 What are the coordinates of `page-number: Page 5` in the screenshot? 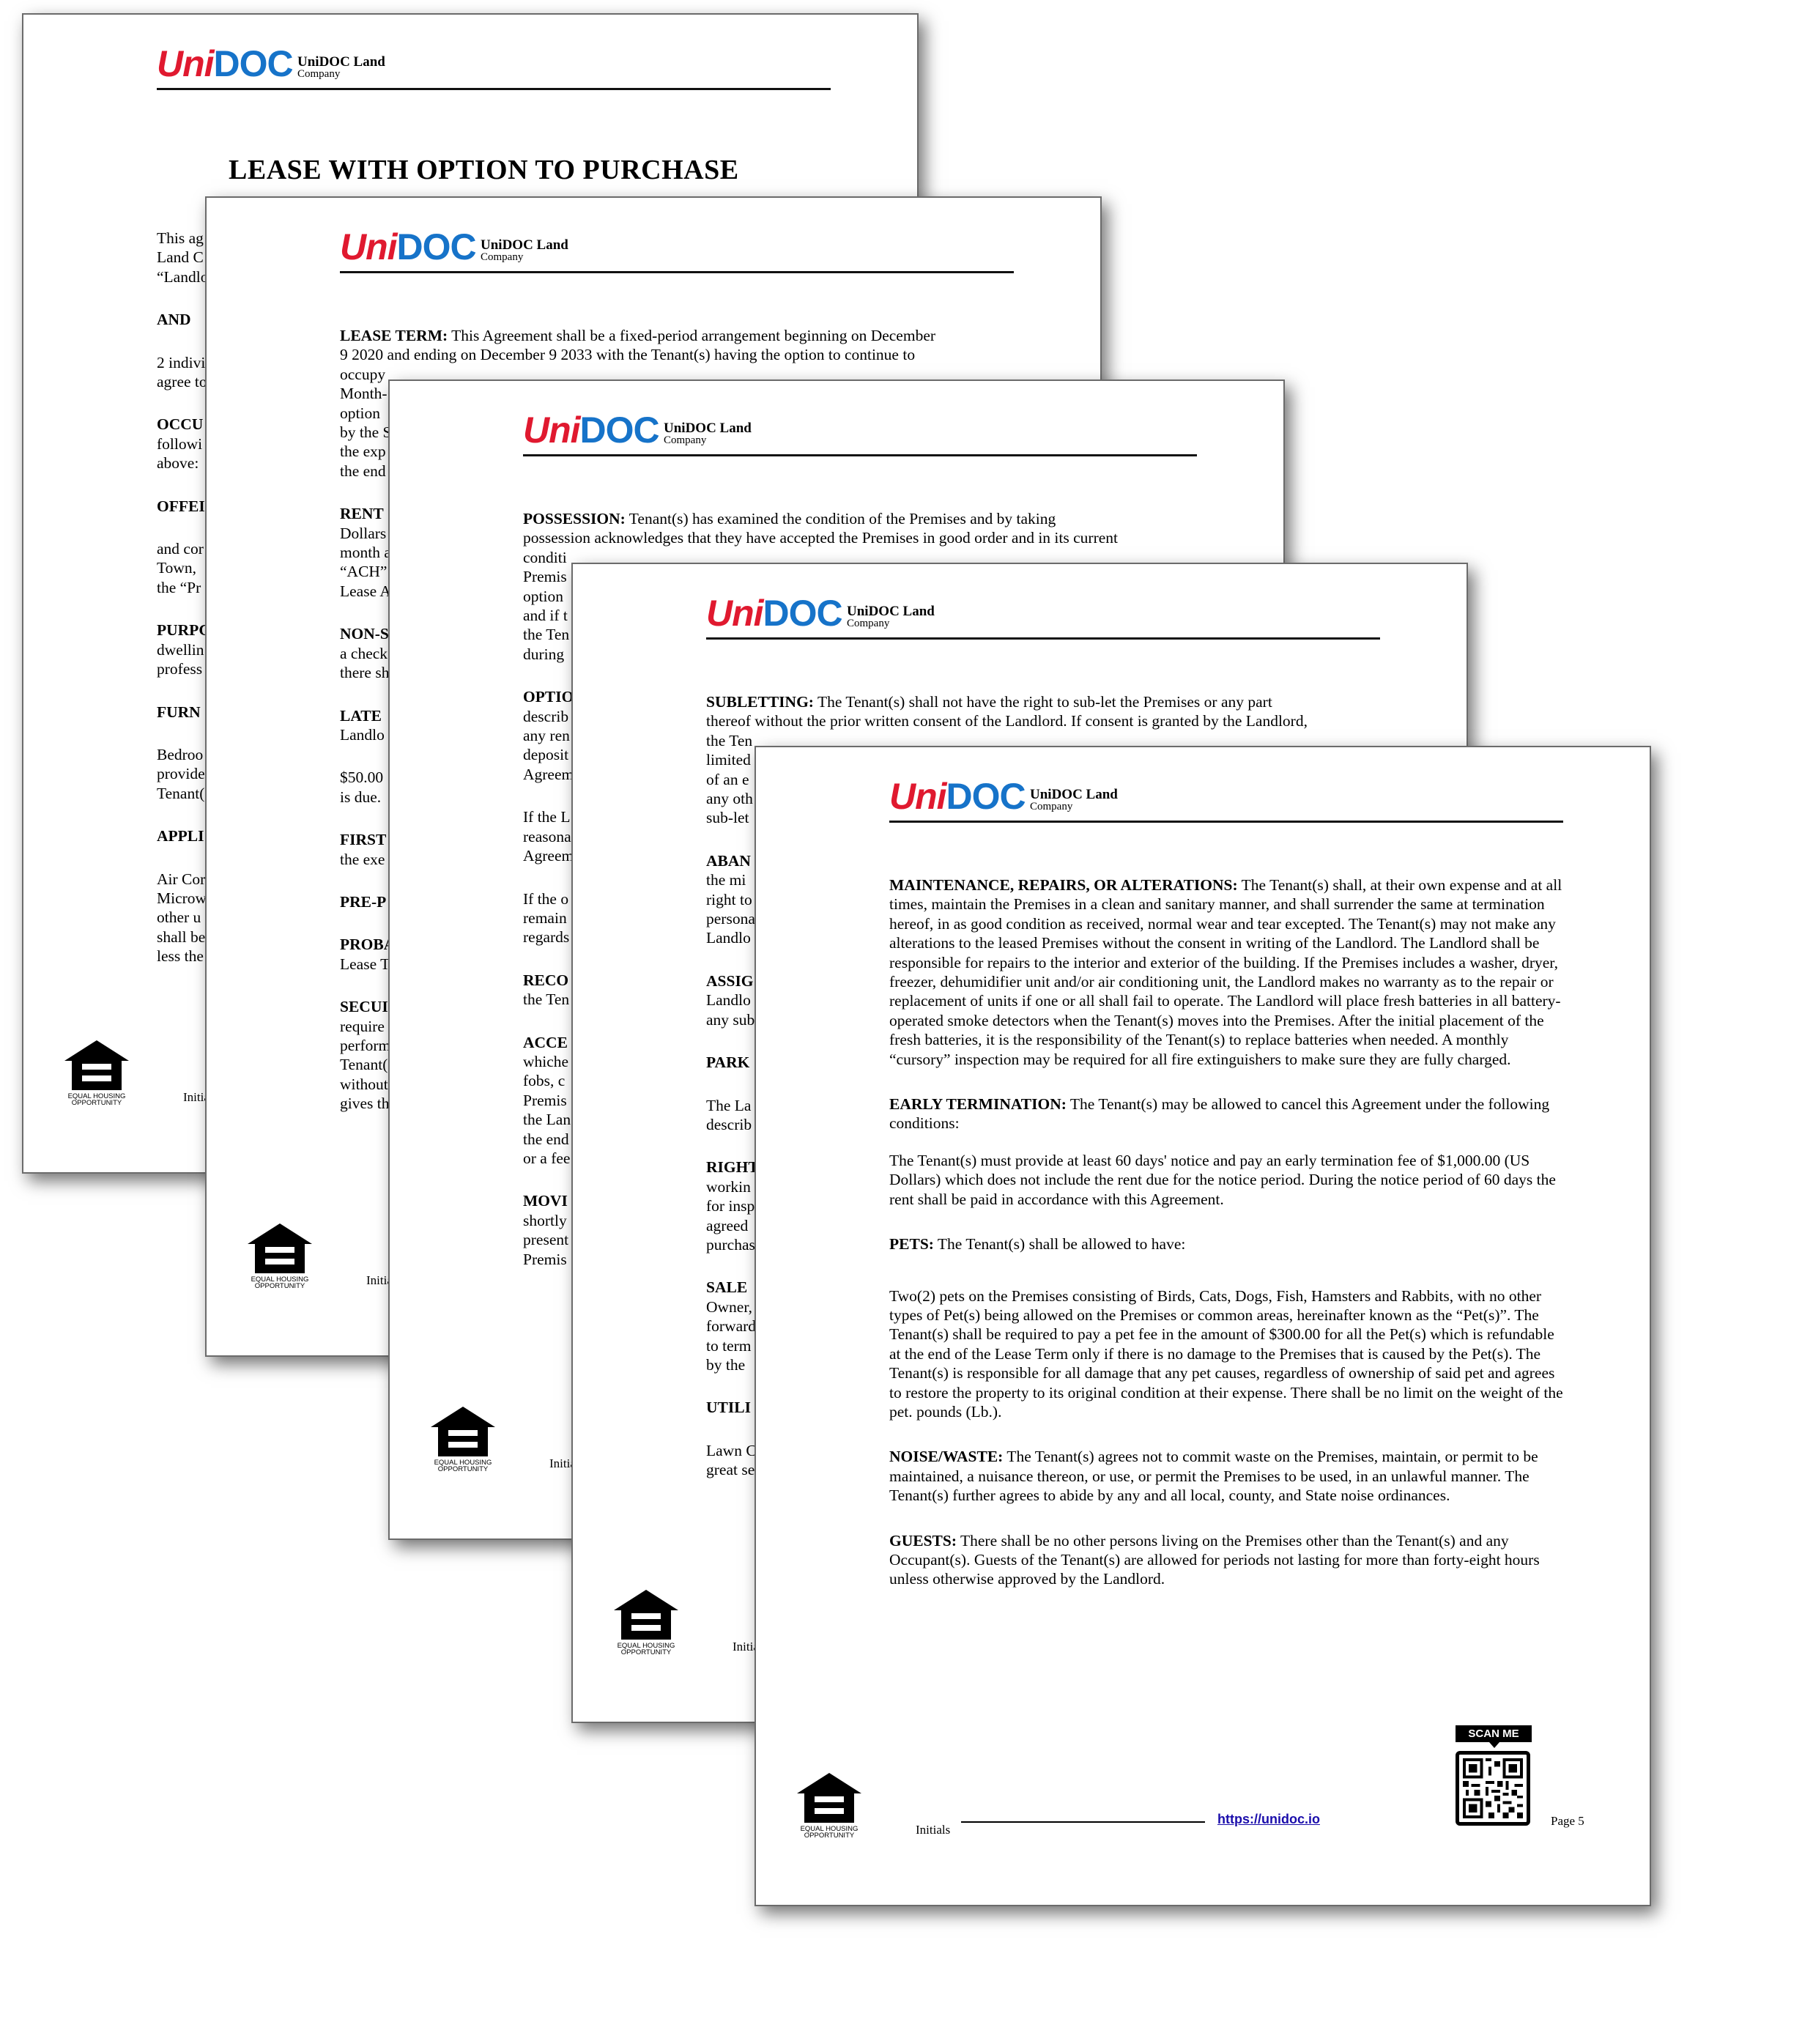 It's located at (1568, 1821).